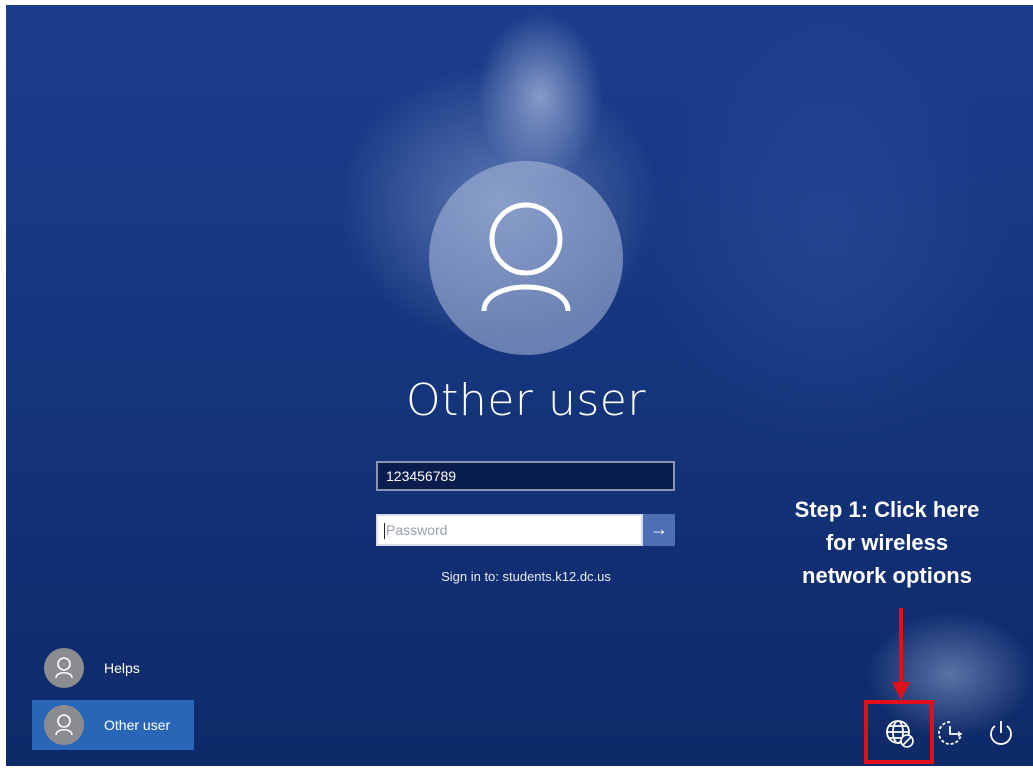  I want to click on user-tile-label: Other user, so click(137, 725).